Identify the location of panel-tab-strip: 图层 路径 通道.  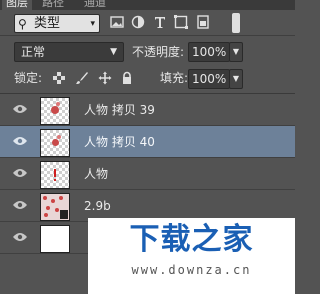
(147, 5).